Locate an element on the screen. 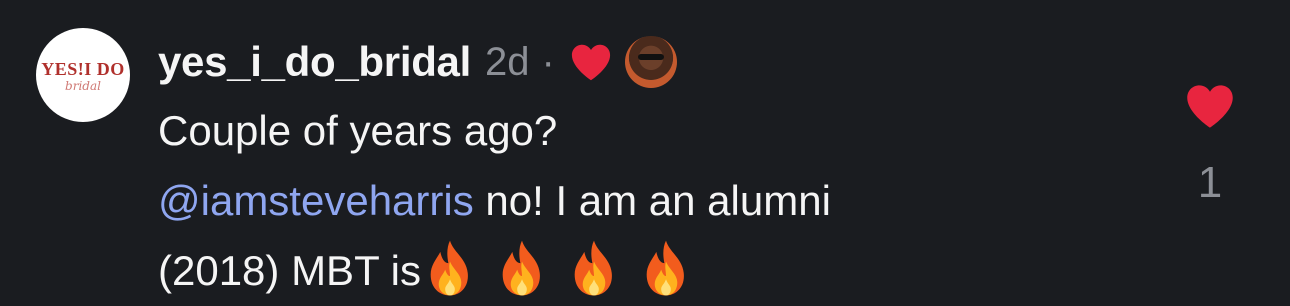 The height and width of the screenshot is (306, 1290). account-avatar: YES!I DO bridal is located at coordinates (83, 75).